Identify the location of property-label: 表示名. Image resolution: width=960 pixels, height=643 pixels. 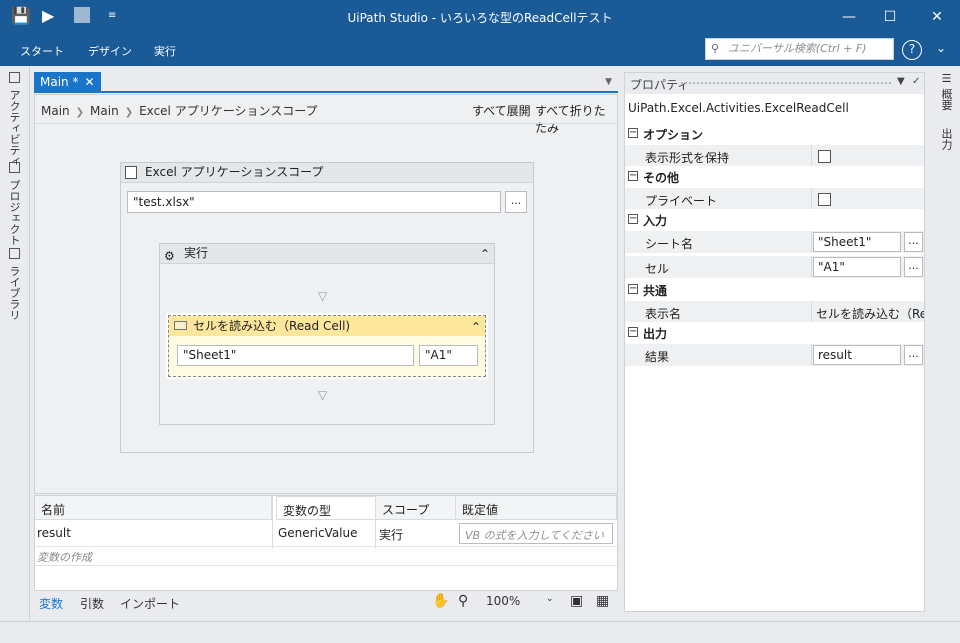
(663, 314).